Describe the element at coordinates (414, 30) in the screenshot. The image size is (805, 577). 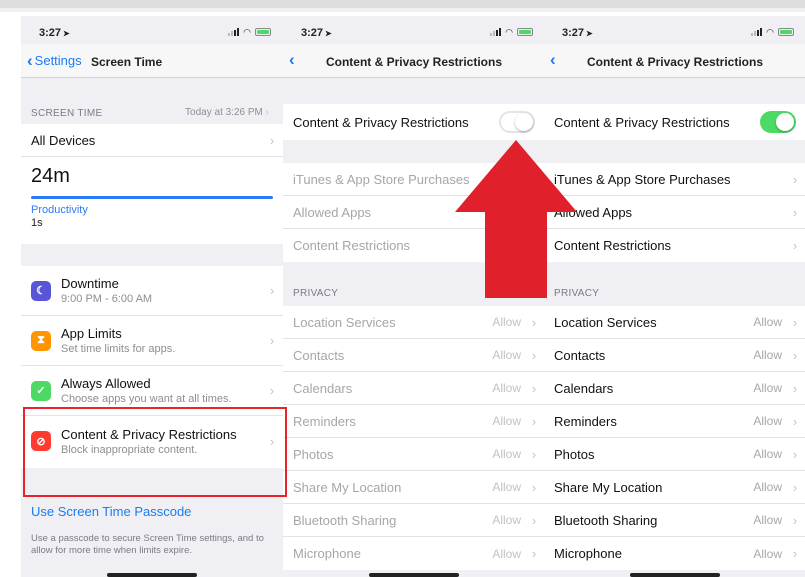
I see `status-bar: 3:27 ➤ ◠` at that location.